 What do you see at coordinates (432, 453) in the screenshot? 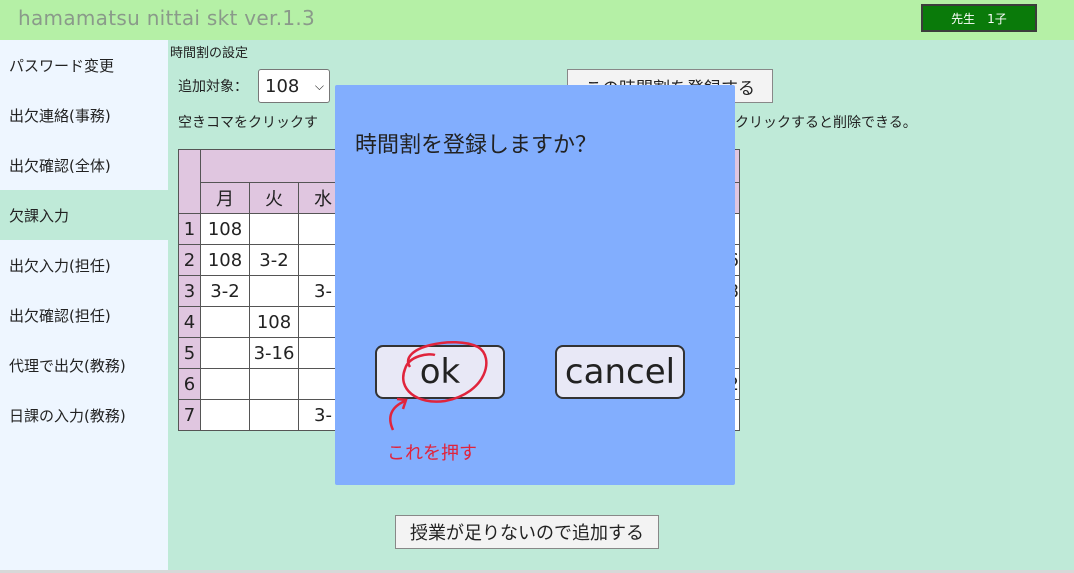
I see `annotation-text: これを押す` at bounding box center [432, 453].